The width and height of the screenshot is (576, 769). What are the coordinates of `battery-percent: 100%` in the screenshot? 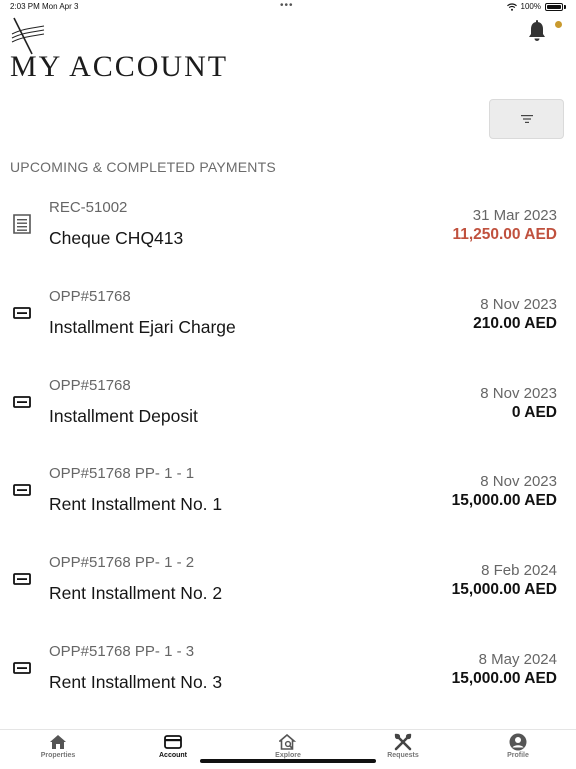 It's located at (530, 6).